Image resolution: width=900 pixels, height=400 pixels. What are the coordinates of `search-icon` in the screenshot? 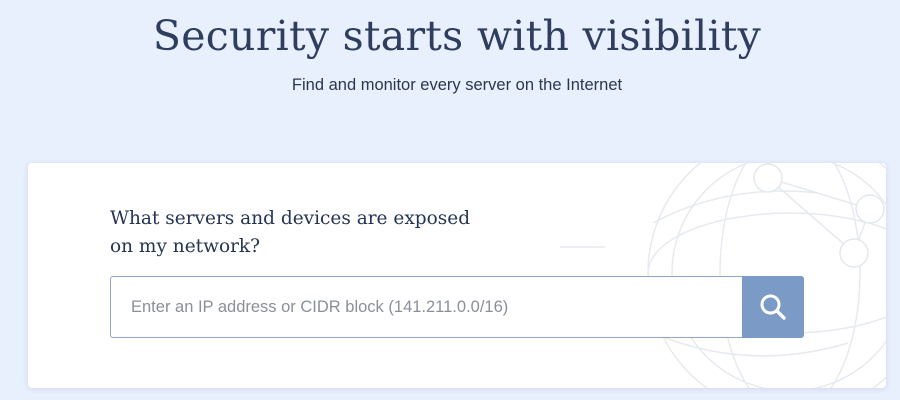 It's located at (773, 307).